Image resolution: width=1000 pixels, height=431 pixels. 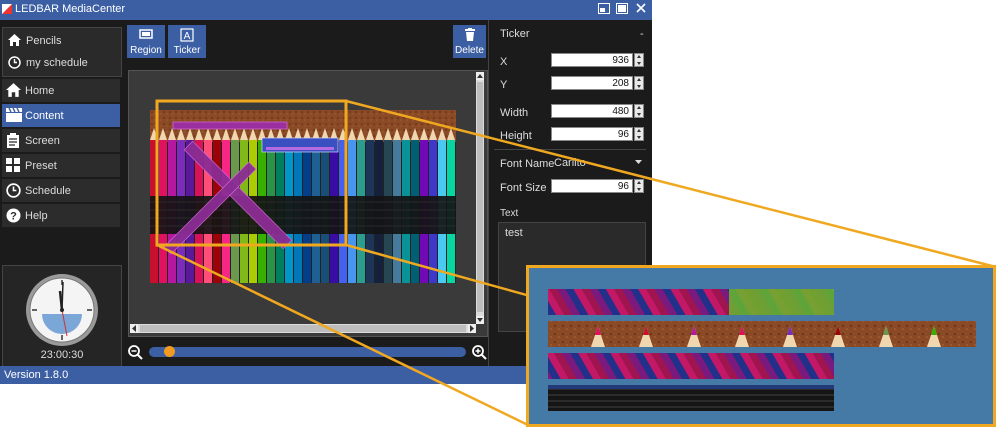 I want to click on grid-icon, so click(x=13, y=165).